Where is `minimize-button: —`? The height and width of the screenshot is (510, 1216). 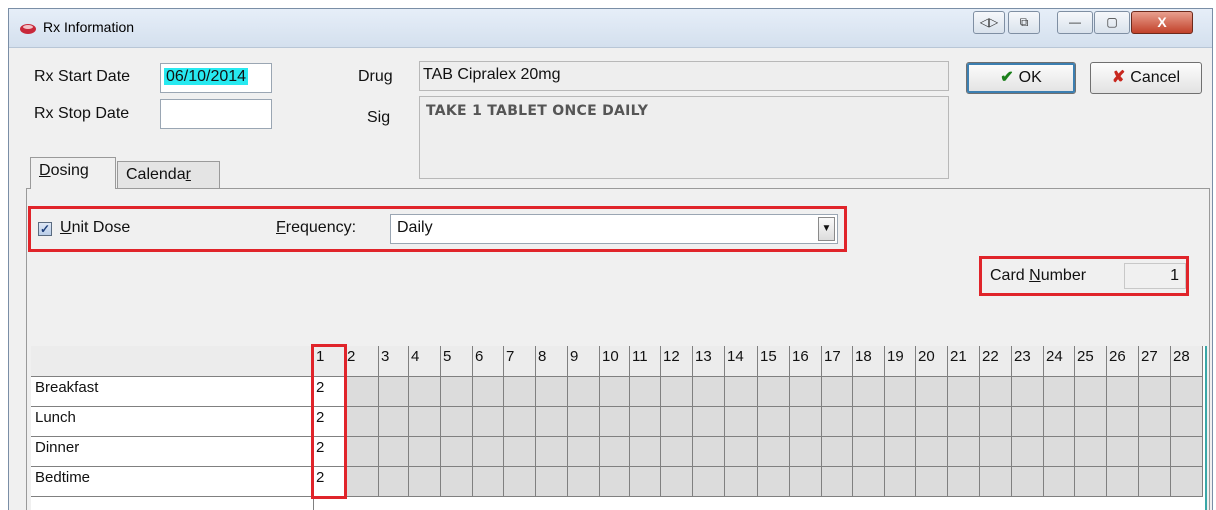
minimize-button: — is located at coordinates (1075, 22).